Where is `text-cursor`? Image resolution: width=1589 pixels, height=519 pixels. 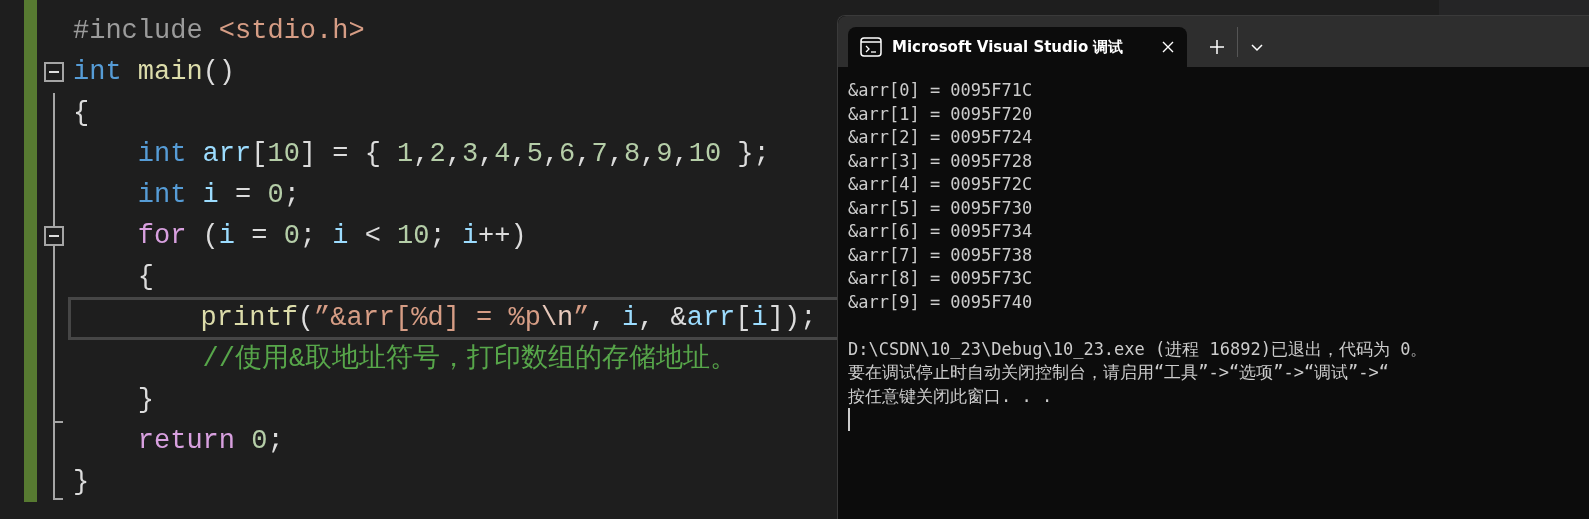 text-cursor is located at coordinates (849, 419).